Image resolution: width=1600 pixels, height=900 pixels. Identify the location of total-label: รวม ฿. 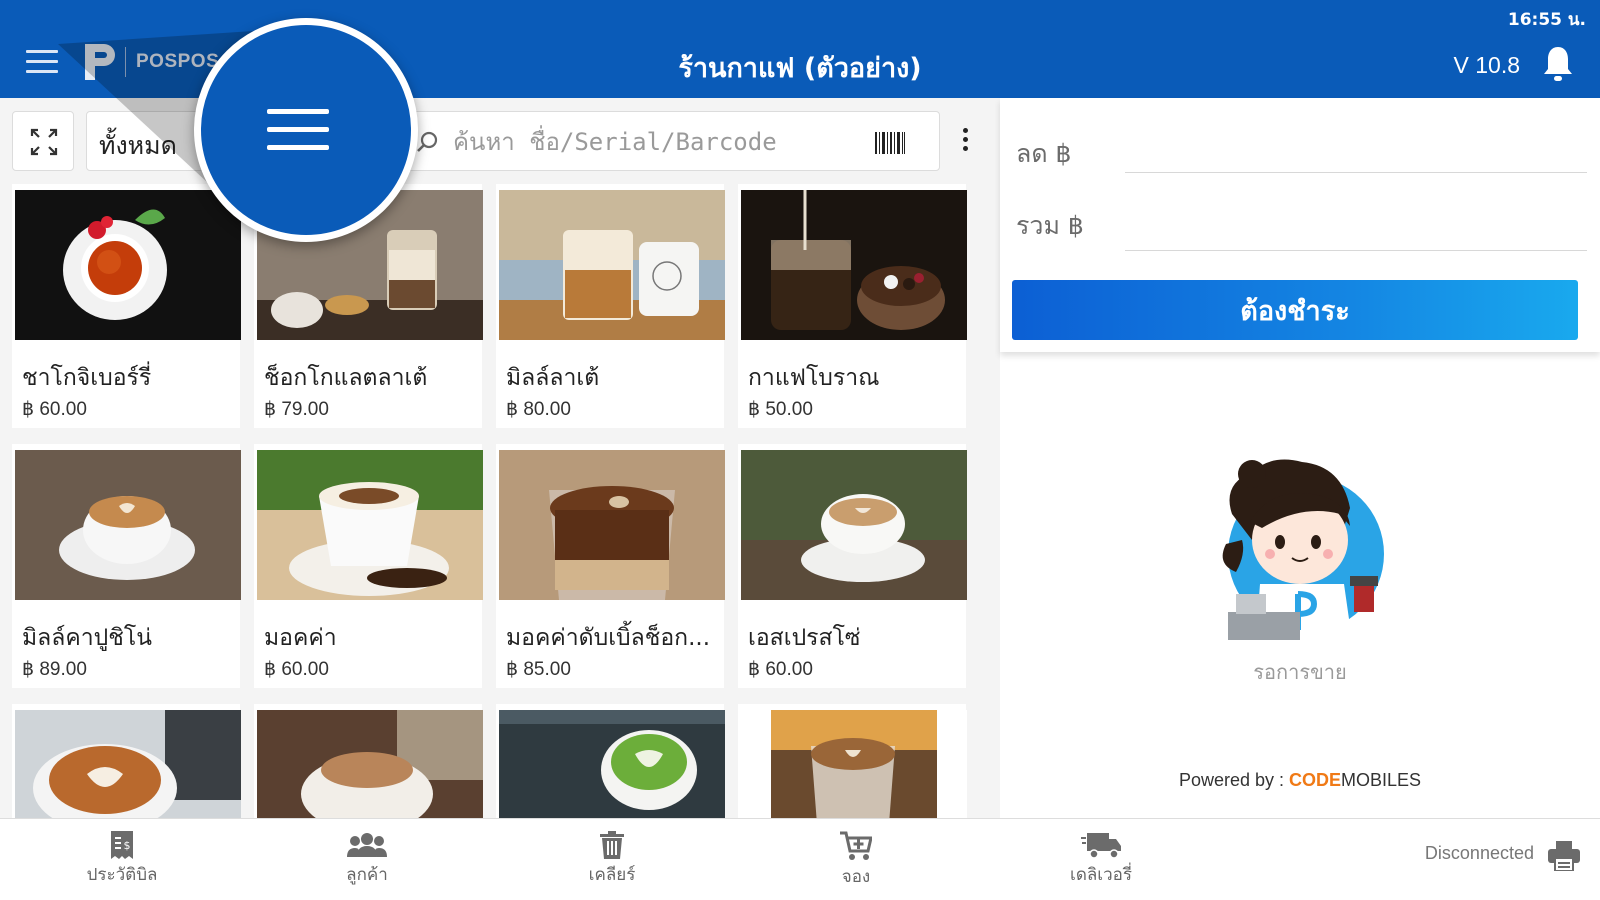
(1050, 225).